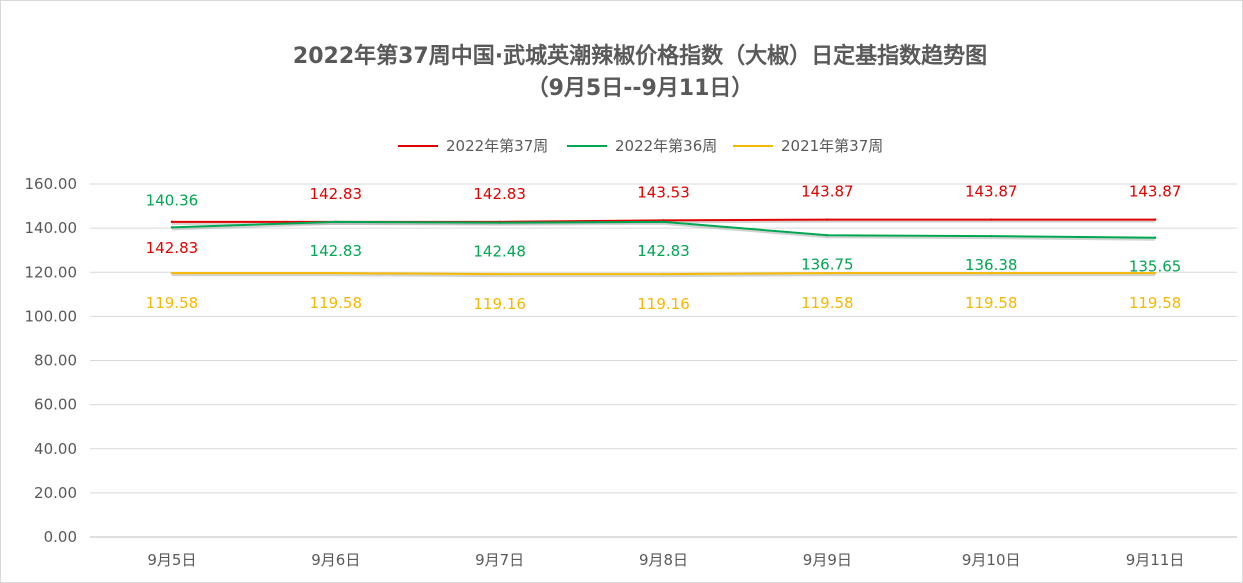 The image size is (1243, 583). Describe the element at coordinates (832, 146) in the screenshot. I see `legend-label: 2021年第37周` at that location.